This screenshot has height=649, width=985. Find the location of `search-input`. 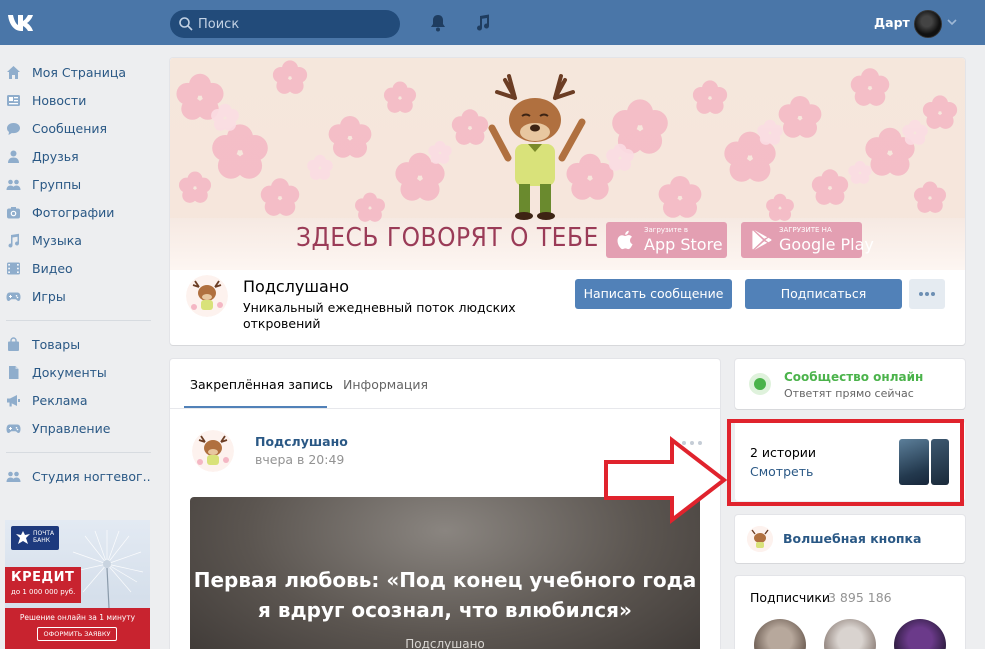

search-input is located at coordinates (295, 24).